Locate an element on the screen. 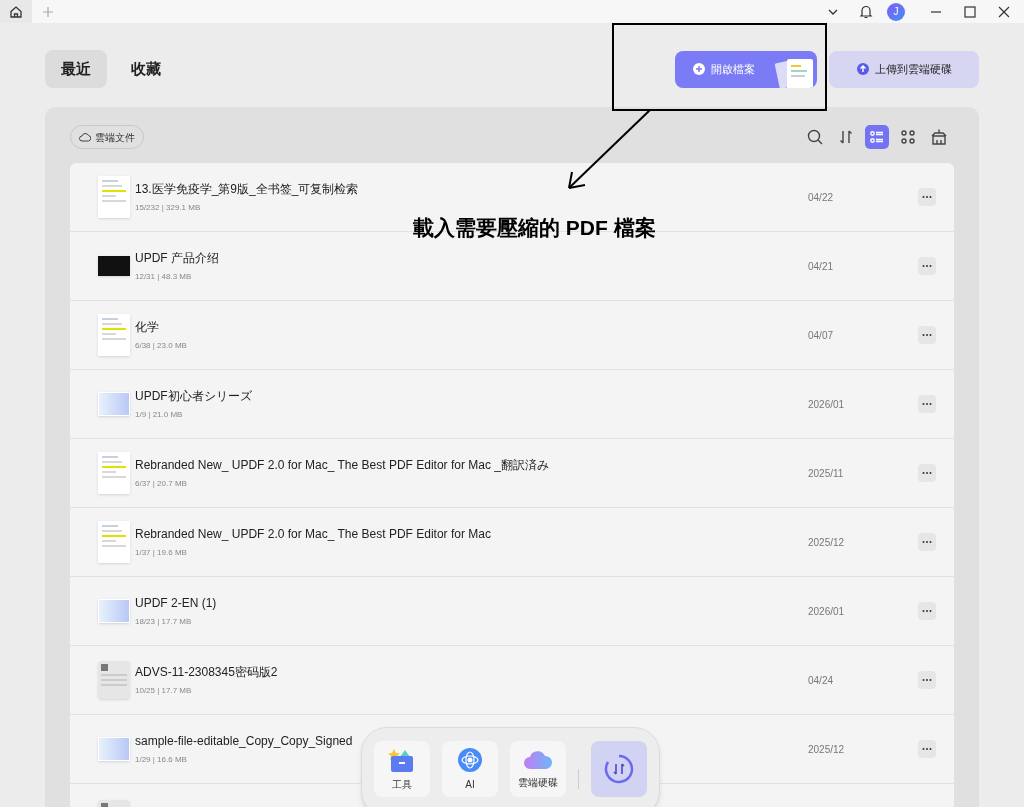 The height and width of the screenshot is (807, 1024). file-meta: 1/37 | 19.6 MB is located at coordinates (161, 552).